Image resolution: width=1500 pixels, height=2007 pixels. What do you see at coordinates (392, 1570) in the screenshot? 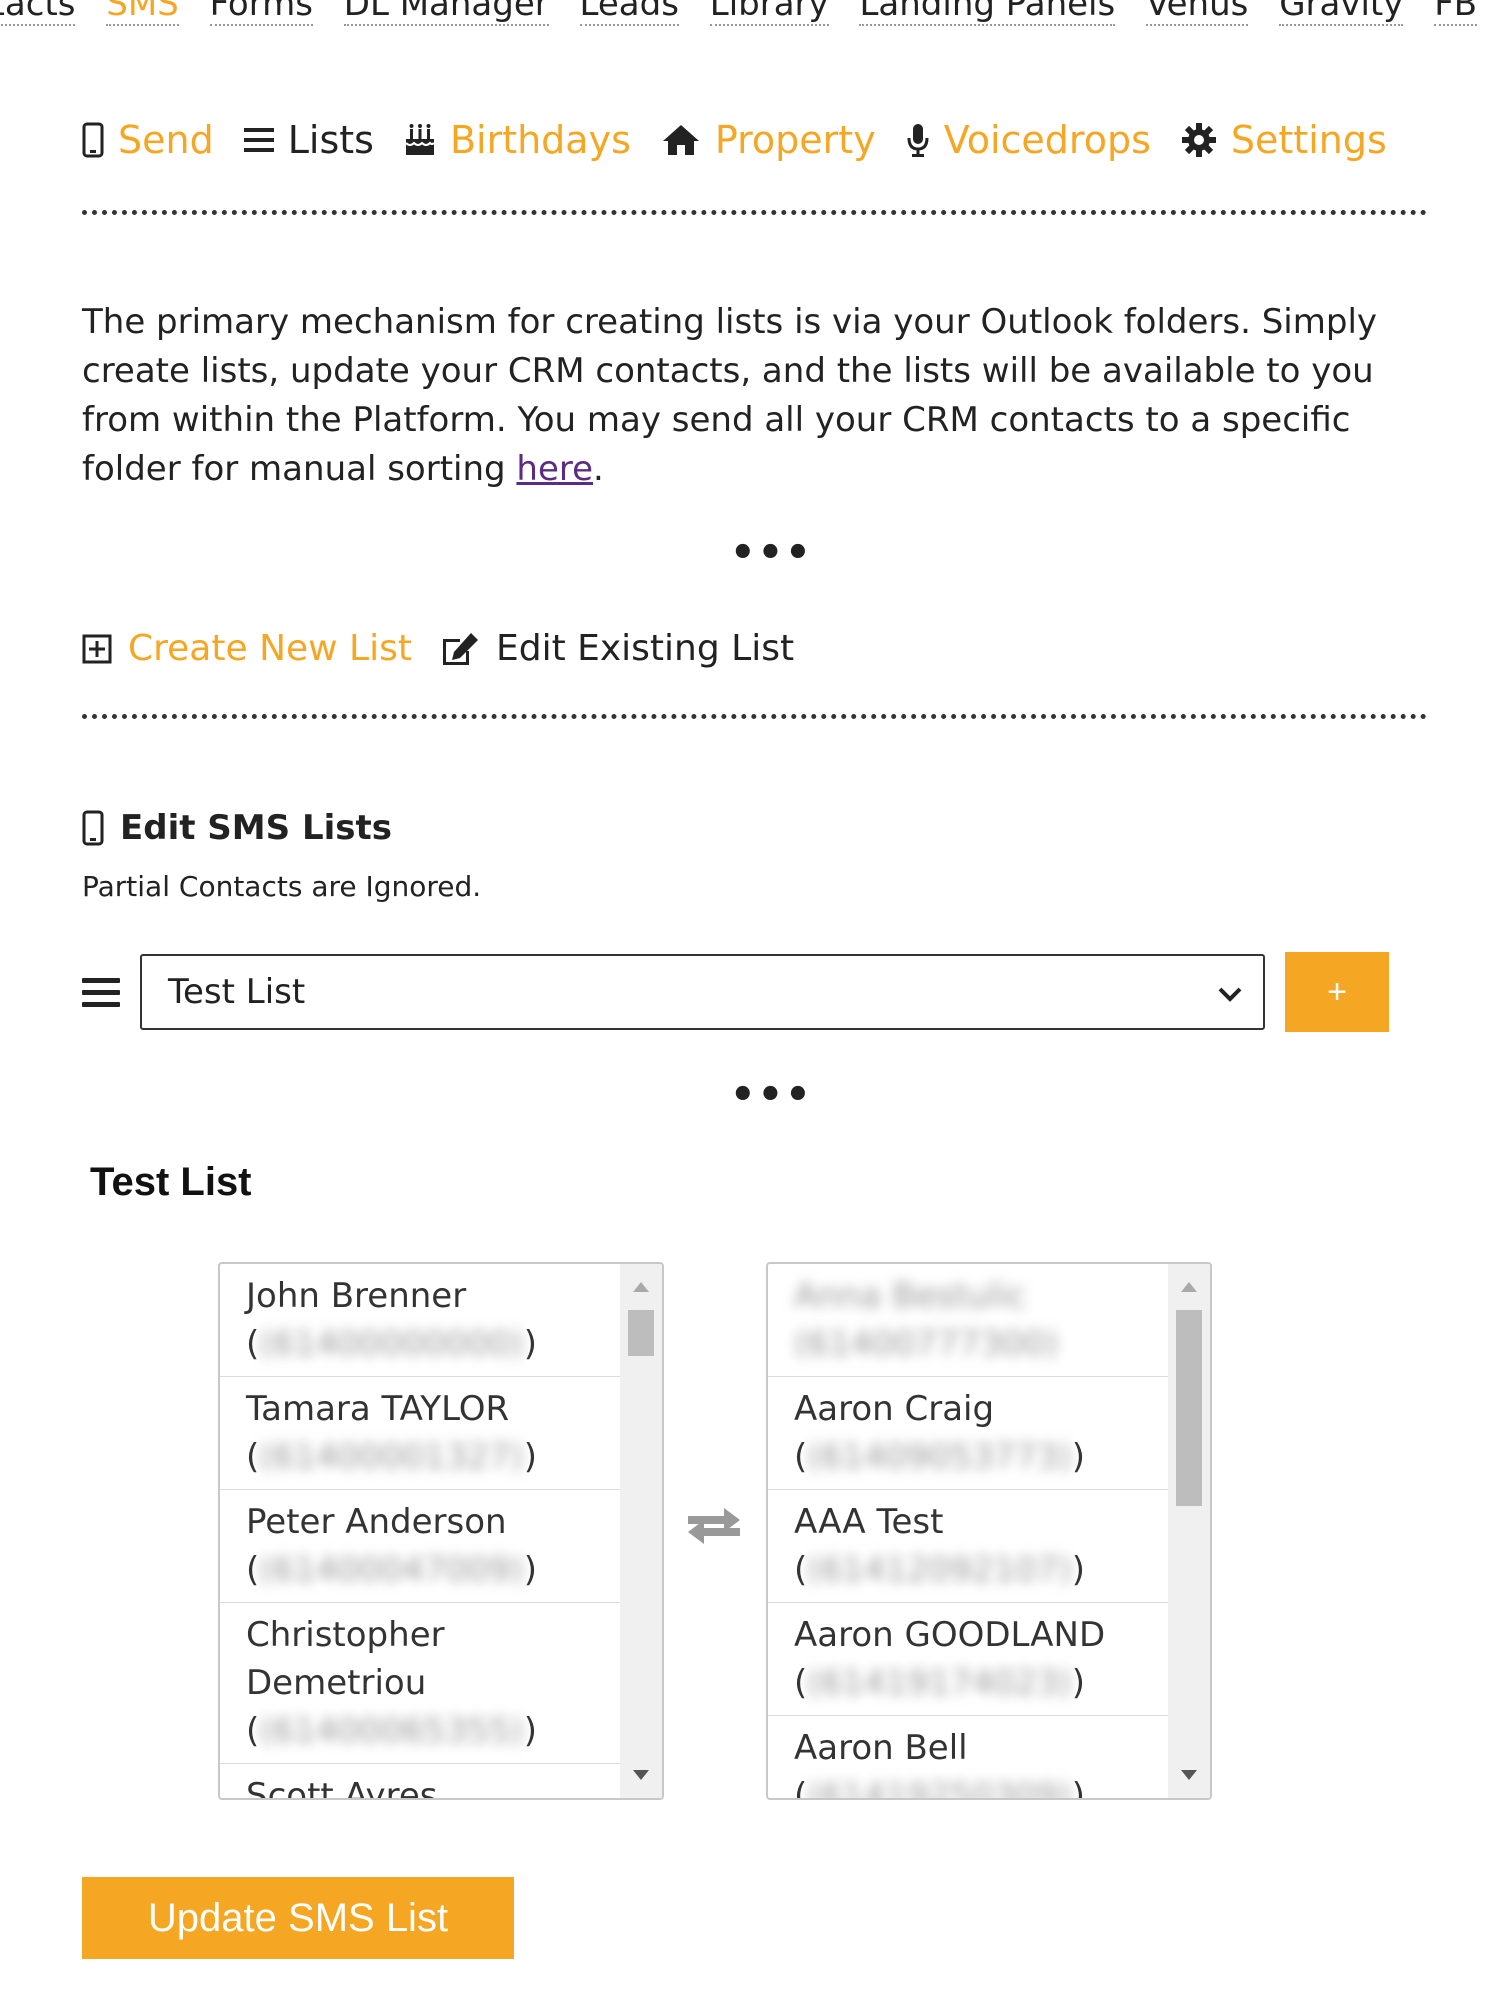
I see `contact-phone: ((61400047009))` at bounding box center [392, 1570].